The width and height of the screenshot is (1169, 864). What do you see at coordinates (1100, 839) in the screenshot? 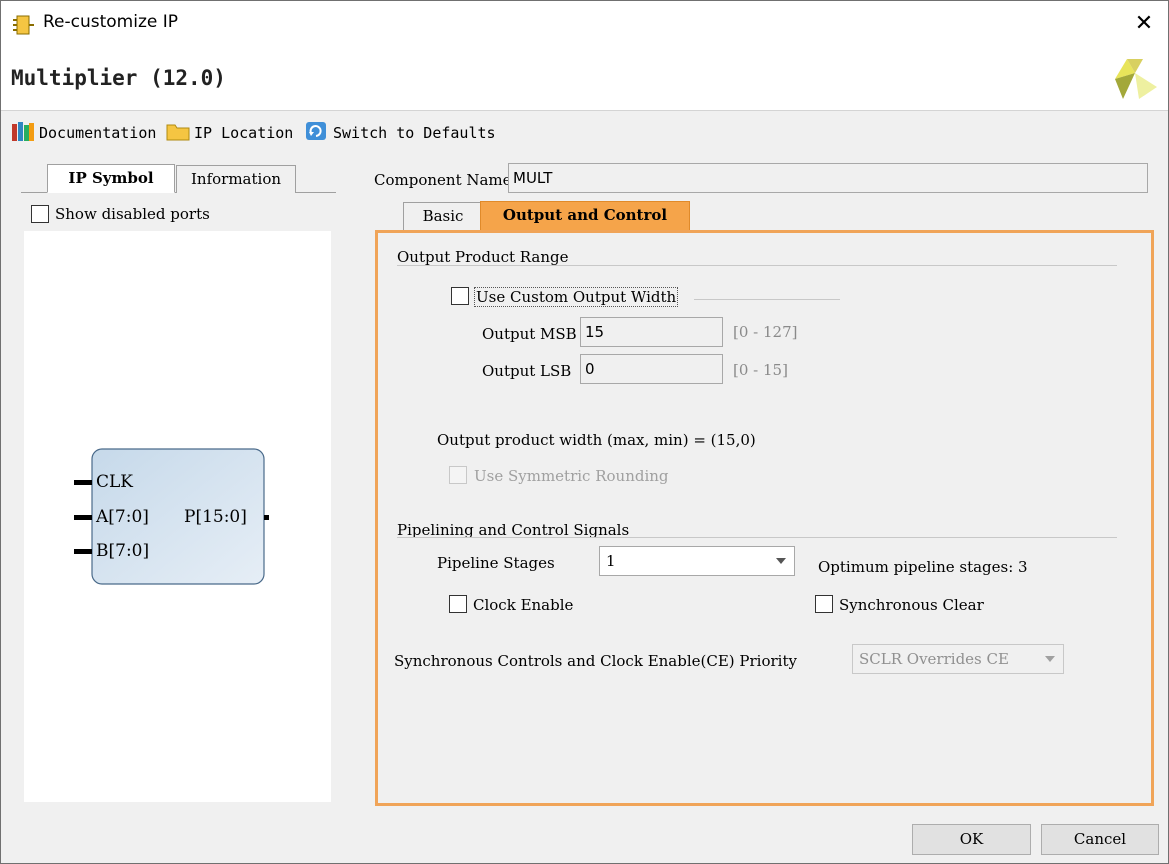
I see `cancel-button: Cancel` at bounding box center [1100, 839].